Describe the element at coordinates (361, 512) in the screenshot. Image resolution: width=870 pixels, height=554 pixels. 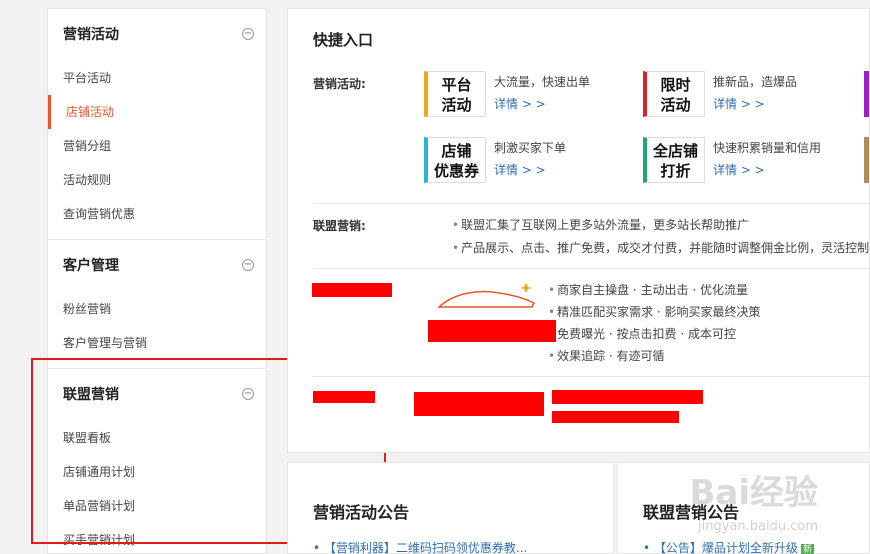
I see `panel-title: 营销活动公告` at that location.